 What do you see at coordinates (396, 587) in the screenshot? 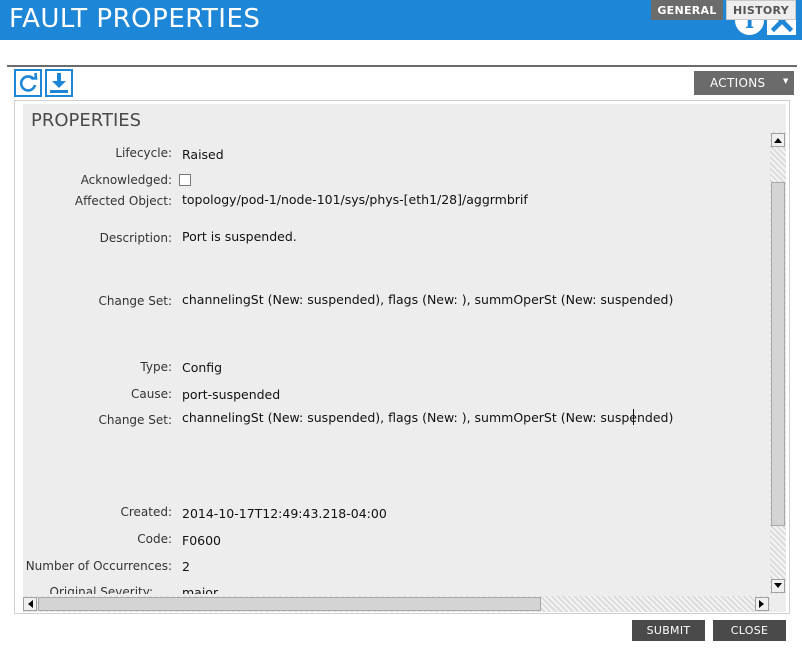
I see `clipped-row: Original Severity: major` at bounding box center [396, 587].